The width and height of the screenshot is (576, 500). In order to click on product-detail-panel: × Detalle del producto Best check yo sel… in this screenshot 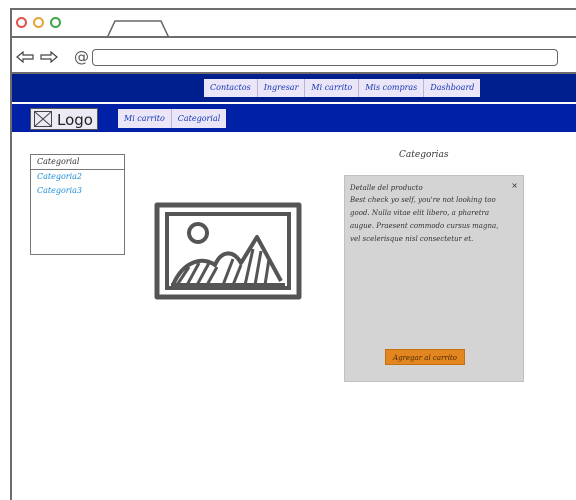, I will do `click(434, 278)`.